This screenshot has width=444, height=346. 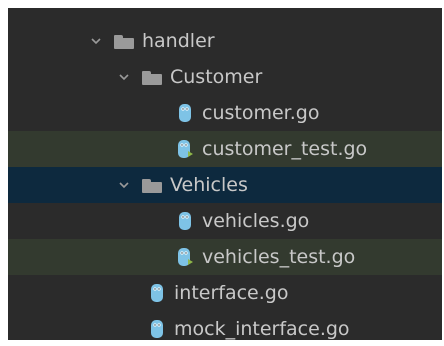 What do you see at coordinates (256, 220) in the screenshot?
I see `tree-item-label: vehicles.go` at bounding box center [256, 220].